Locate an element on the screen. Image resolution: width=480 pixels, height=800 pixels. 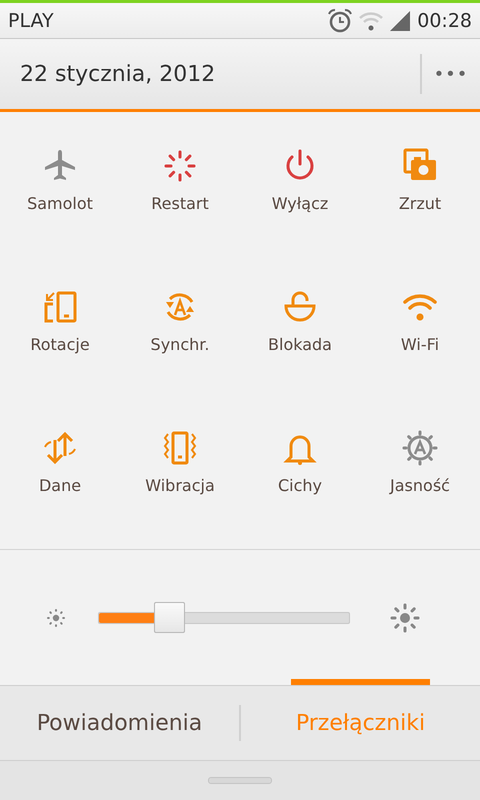
carrier-name: PLAY is located at coordinates (31, 21).